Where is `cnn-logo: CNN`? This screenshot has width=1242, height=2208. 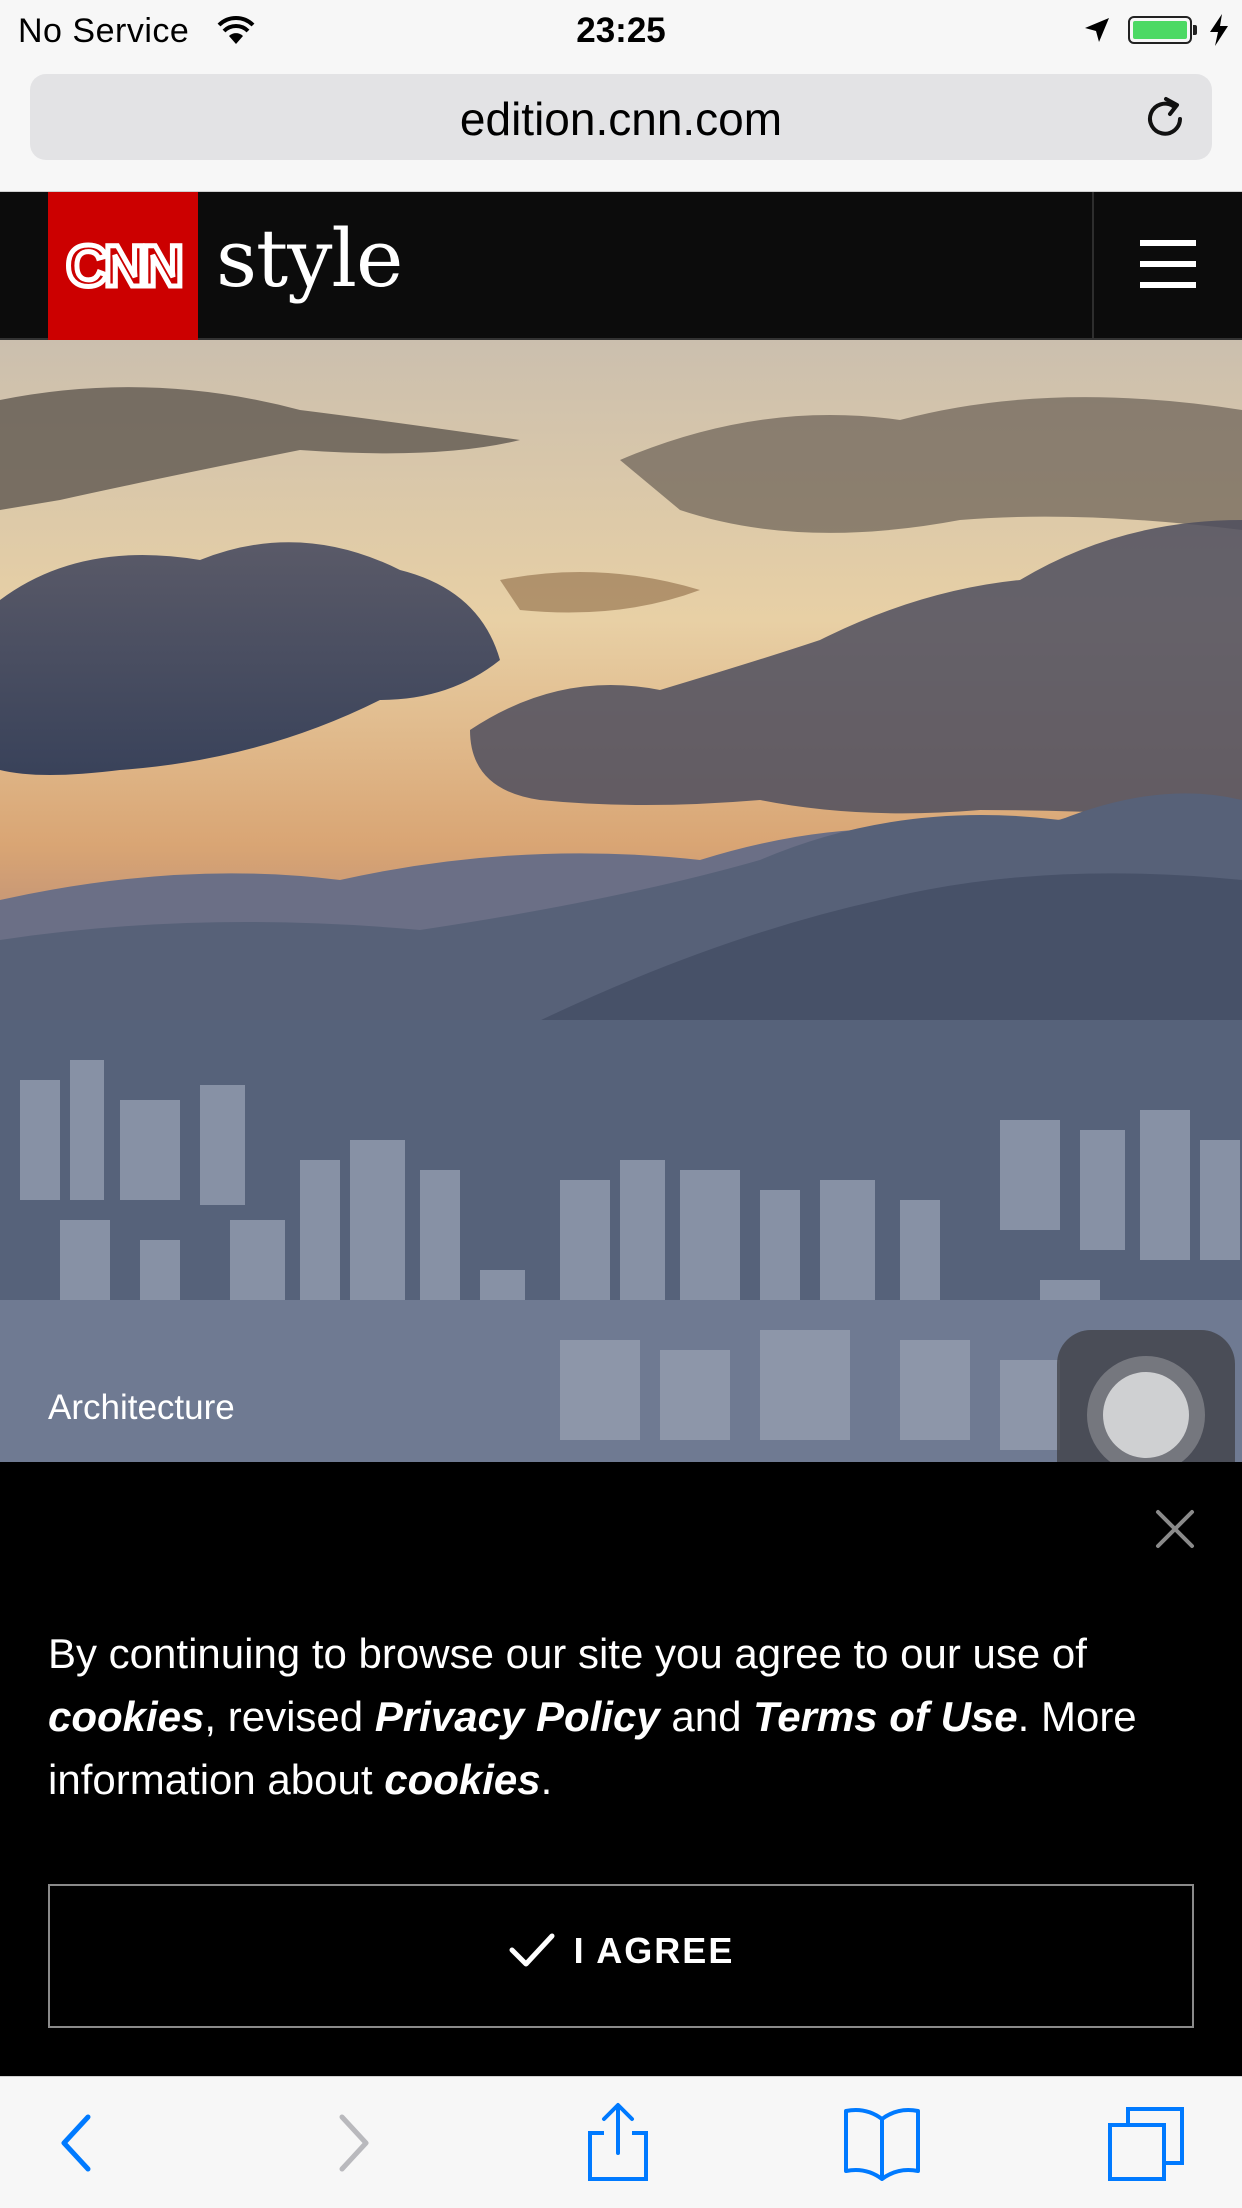 cnn-logo: CNN is located at coordinates (123, 266).